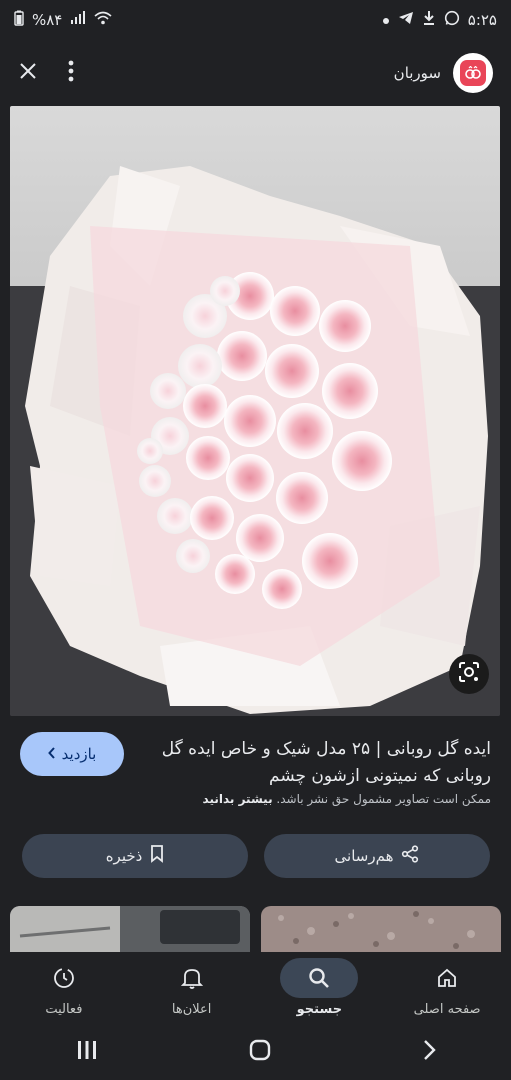  What do you see at coordinates (319, 978) in the screenshot?
I see `search-icon` at bounding box center [319, 978].